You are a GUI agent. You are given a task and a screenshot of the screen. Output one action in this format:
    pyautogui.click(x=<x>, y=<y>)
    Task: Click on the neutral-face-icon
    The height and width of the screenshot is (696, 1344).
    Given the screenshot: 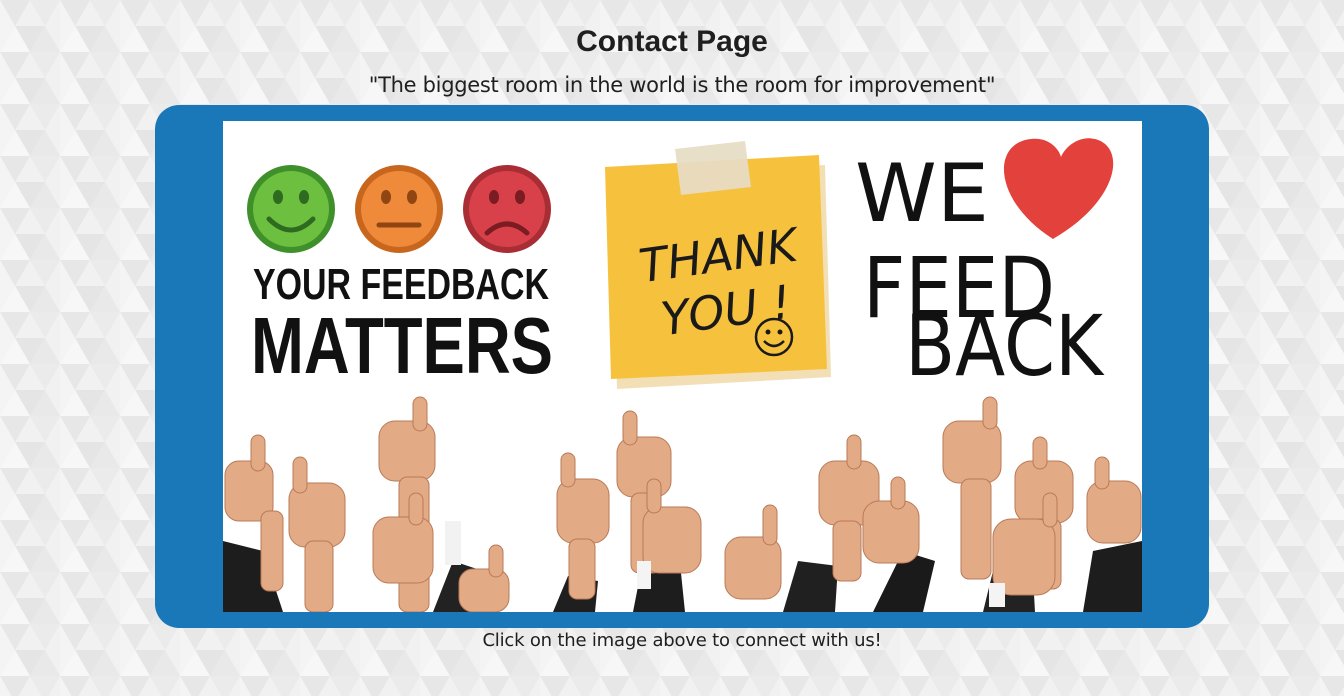 What is the action you would take?
    pyautogui.click(x=399, y=209)
    